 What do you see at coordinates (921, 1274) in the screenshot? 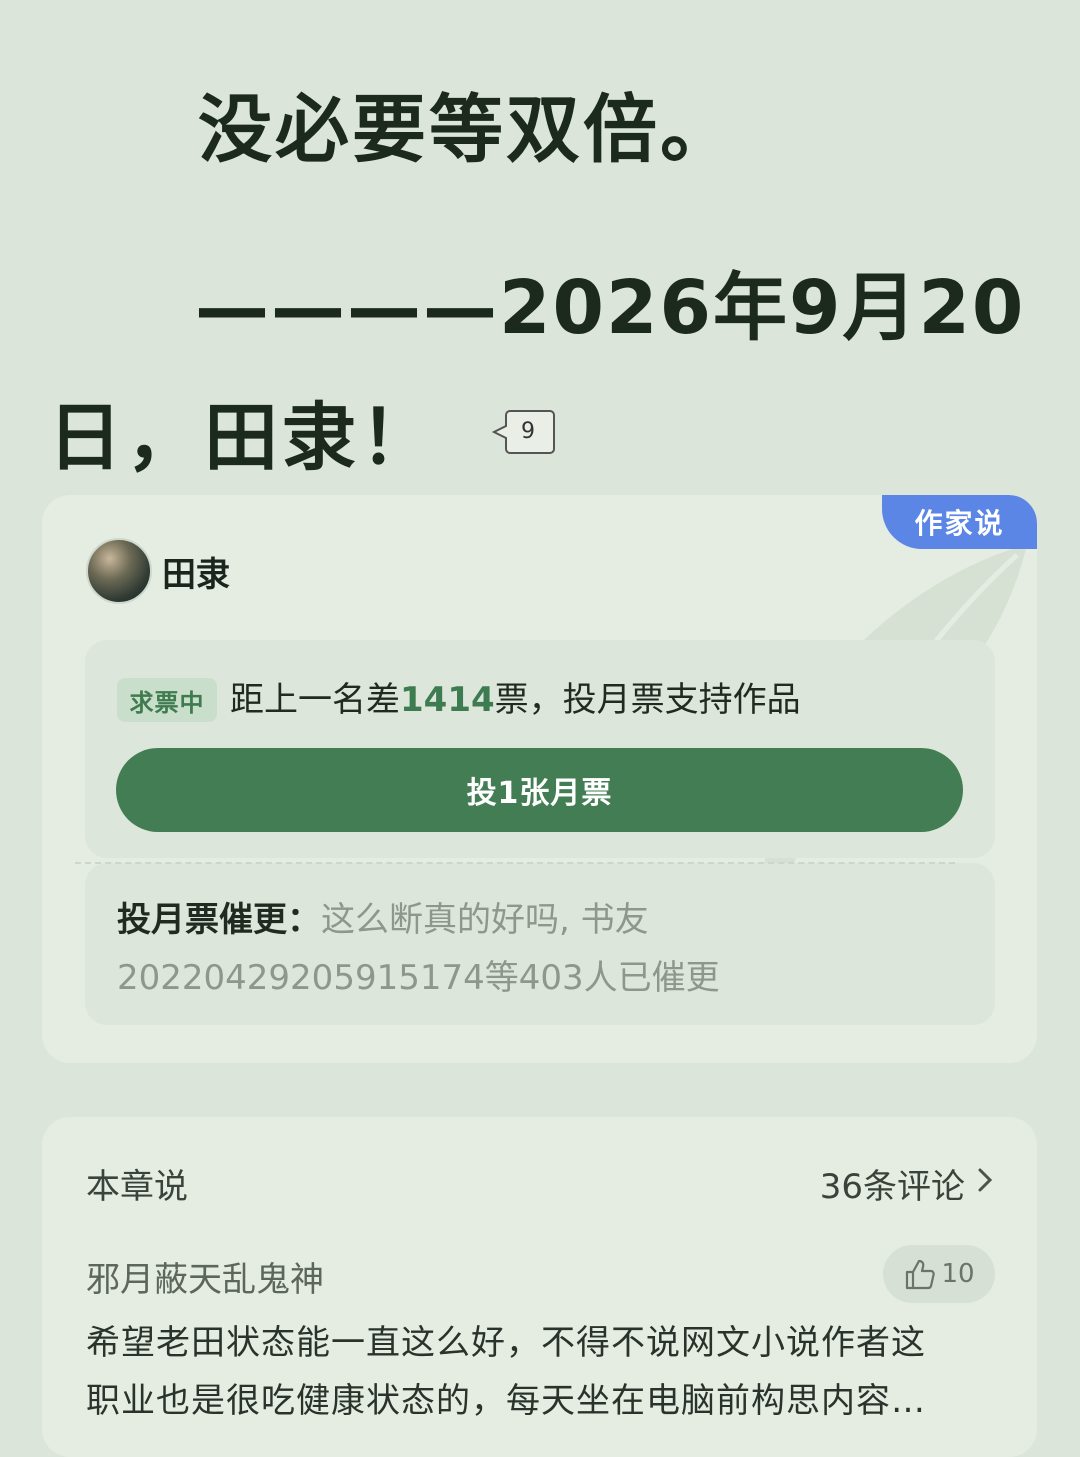
I see `thumbs-up-icon` at bounding box center [921, 1274].